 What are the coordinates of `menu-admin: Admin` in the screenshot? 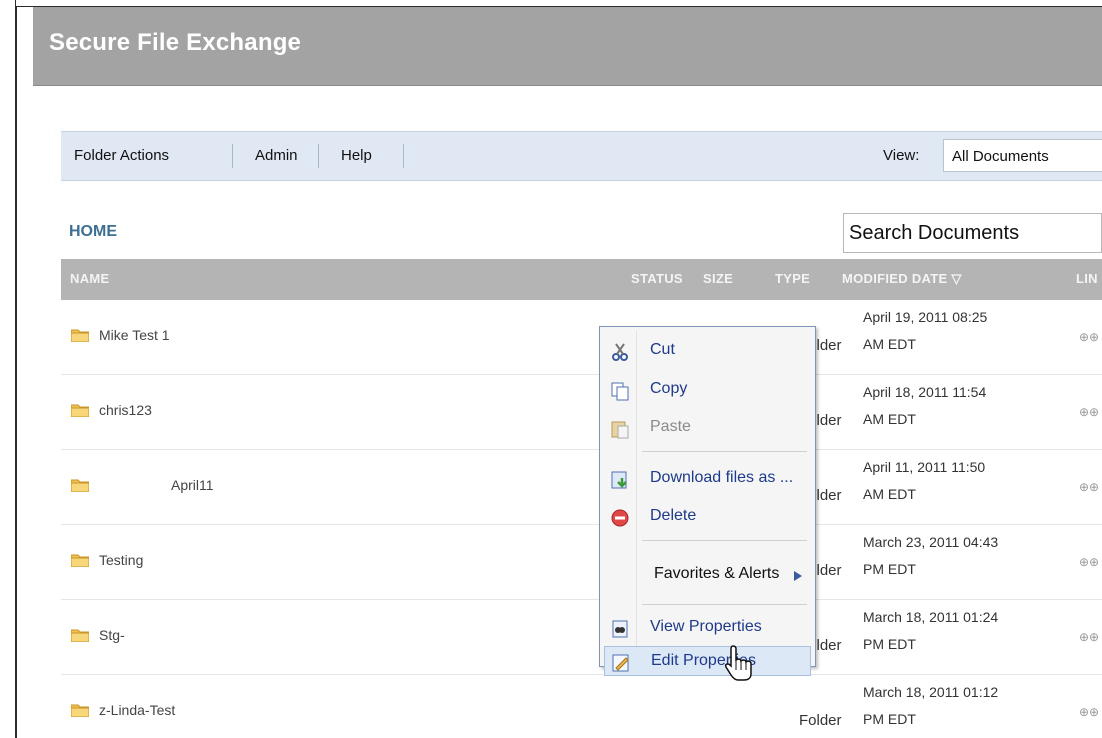 It's located at (276, 155).